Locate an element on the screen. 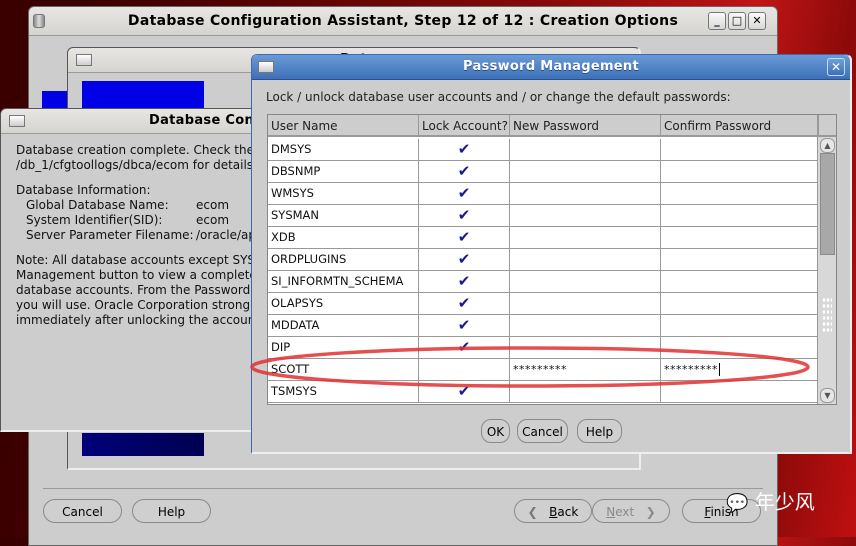  table-row: SYSMAN ✔ is located at coordinates (543, 216).